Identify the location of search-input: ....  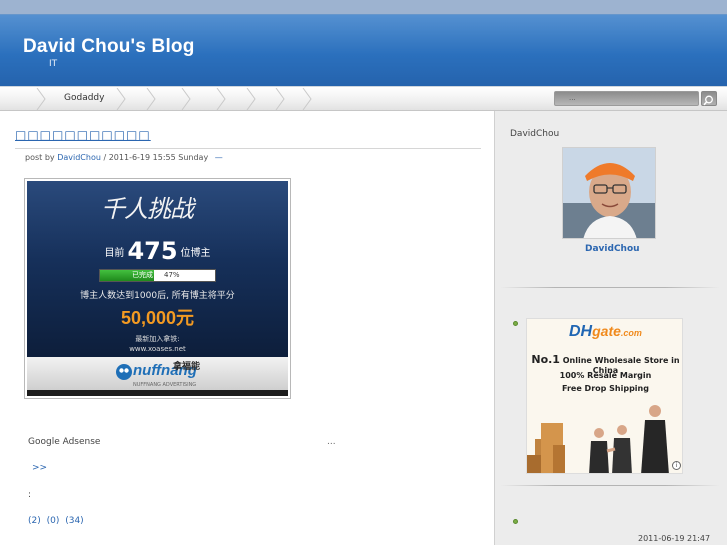
(626, 98).